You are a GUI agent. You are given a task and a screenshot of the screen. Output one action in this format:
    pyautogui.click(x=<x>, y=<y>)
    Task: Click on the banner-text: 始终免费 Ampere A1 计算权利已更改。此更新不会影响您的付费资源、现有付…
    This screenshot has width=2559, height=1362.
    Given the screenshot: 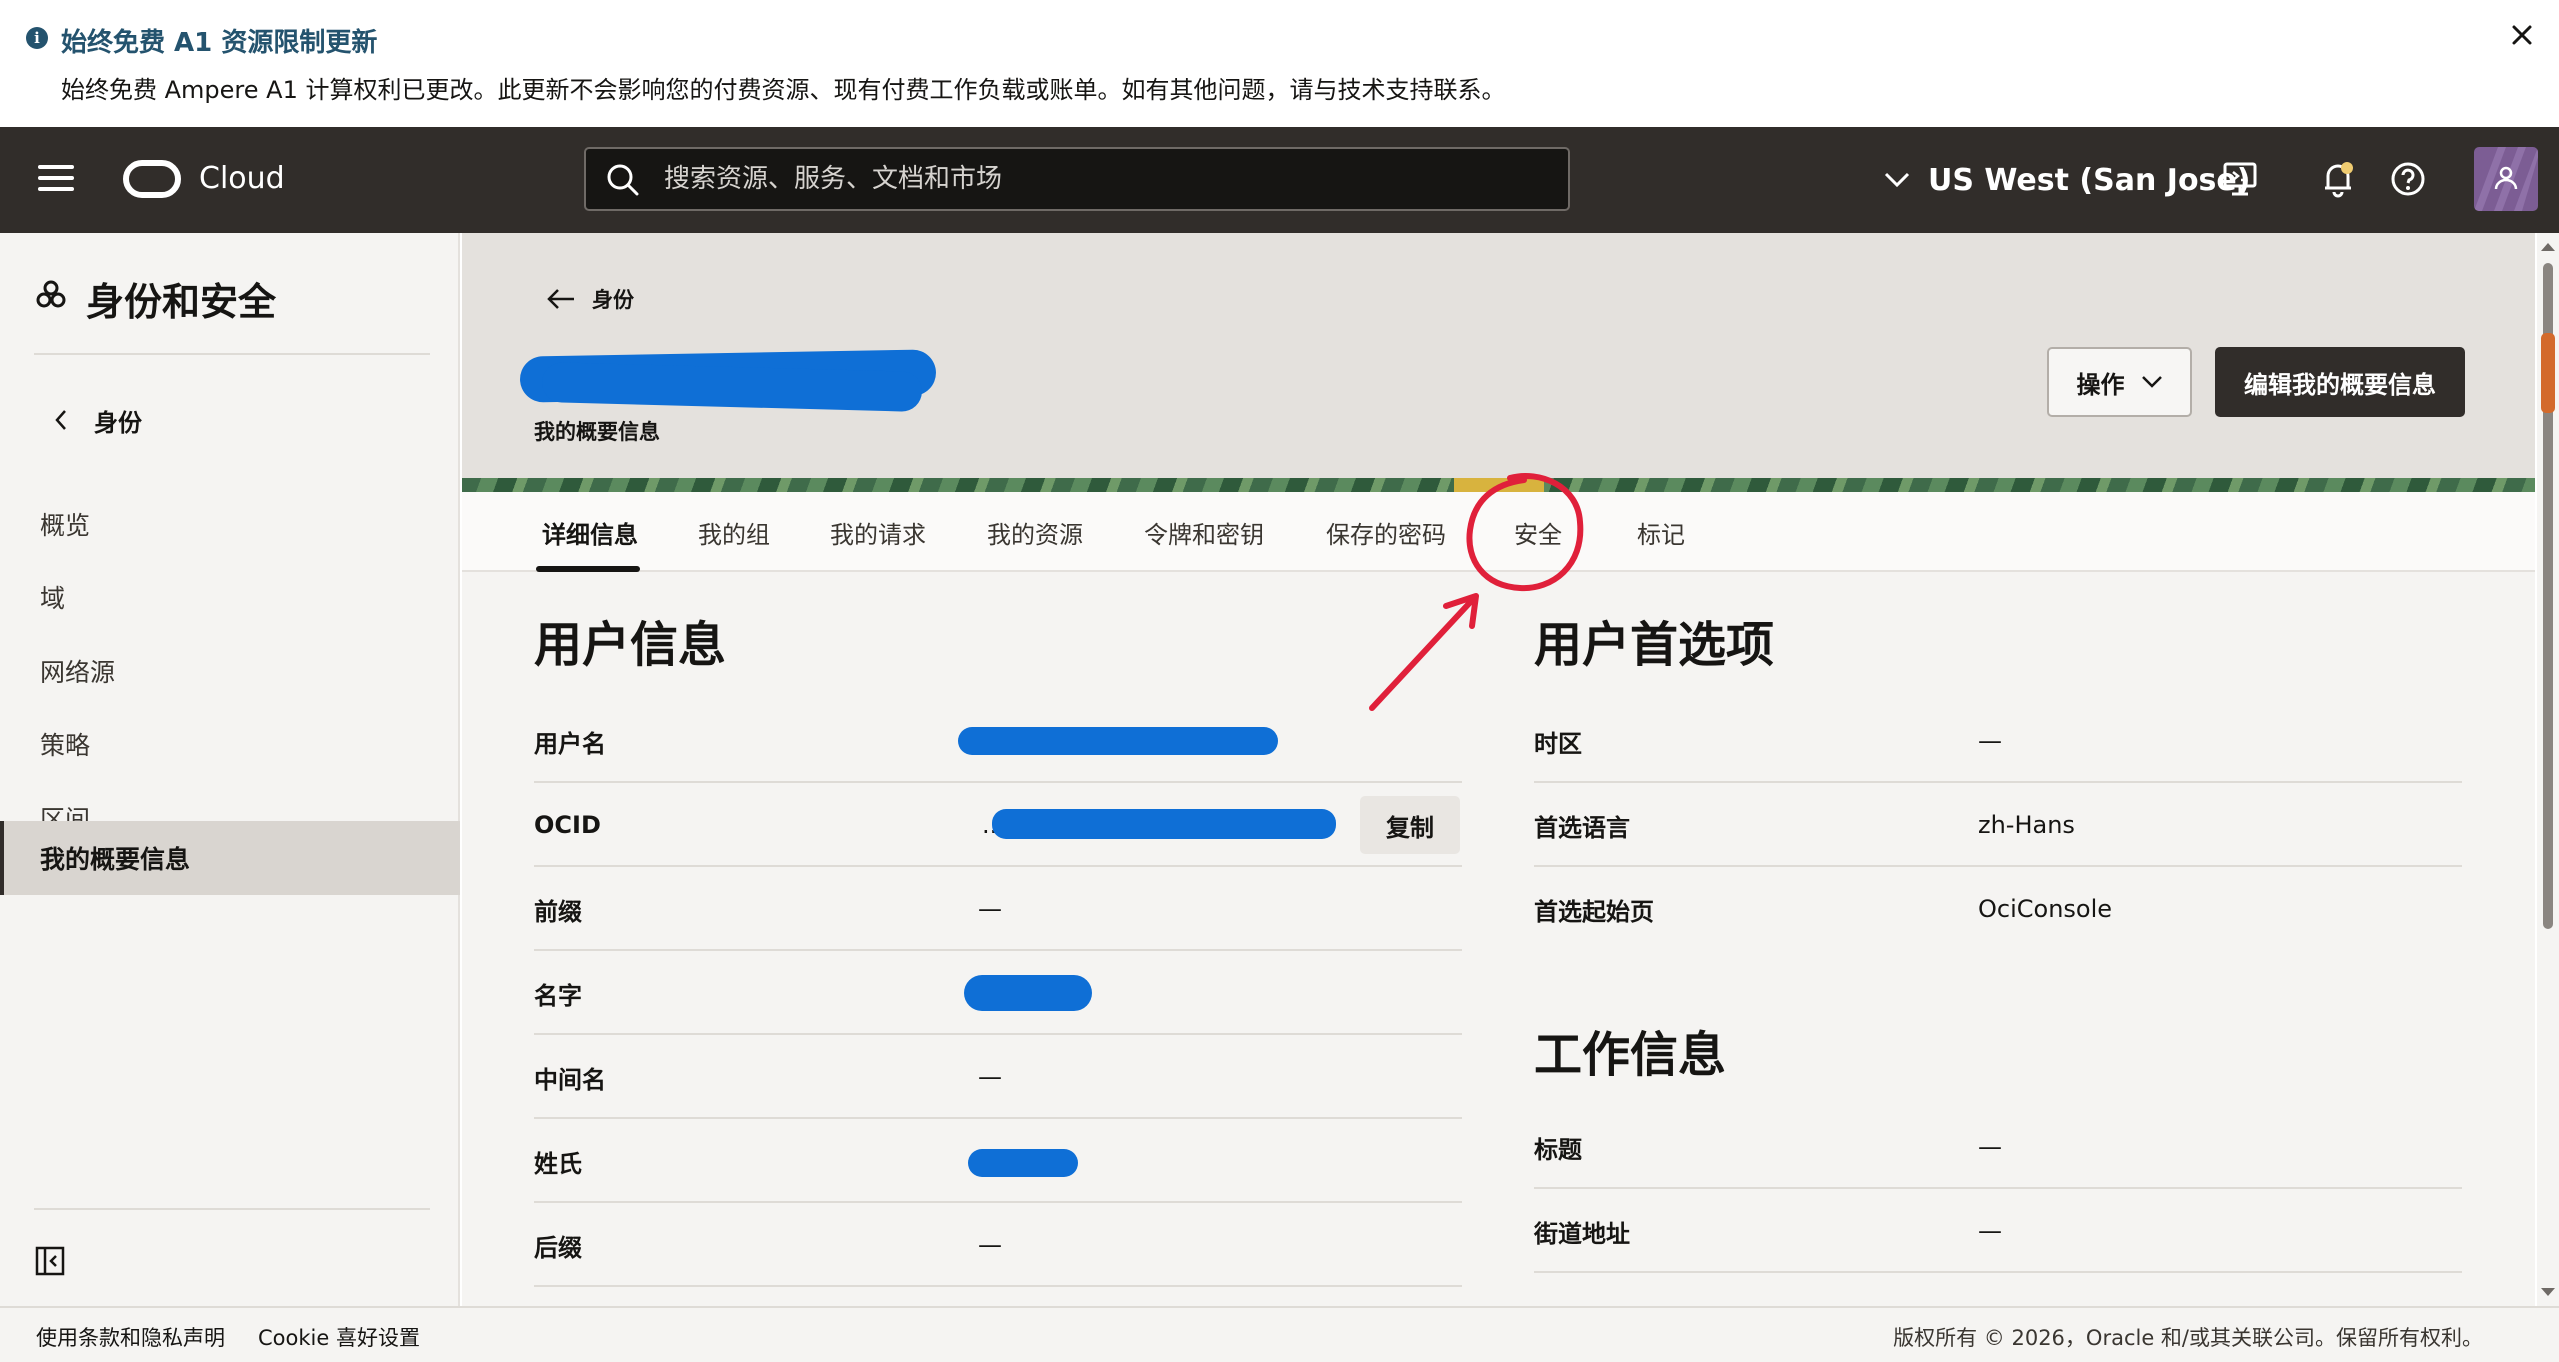 What is the action you would take?
    pyautogui.click(x=783, y=90)
    